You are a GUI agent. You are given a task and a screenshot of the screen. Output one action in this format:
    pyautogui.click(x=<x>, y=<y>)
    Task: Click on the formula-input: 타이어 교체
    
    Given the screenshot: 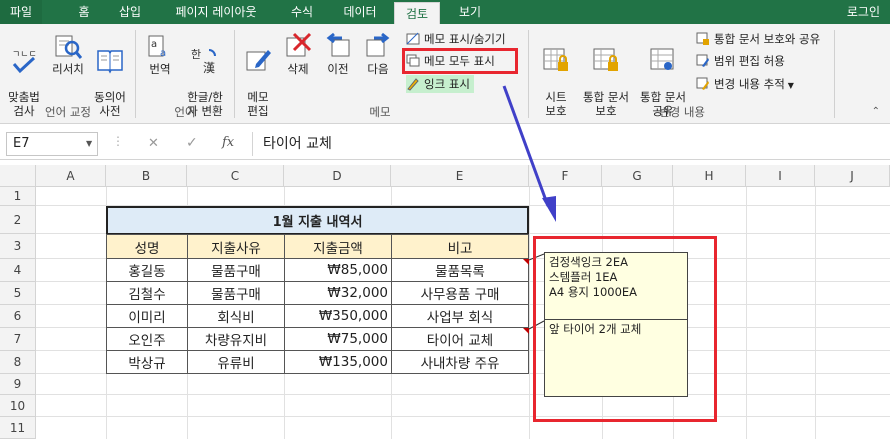 What is the action you would take?
    pyautogui.click(x=568, y=144)
    